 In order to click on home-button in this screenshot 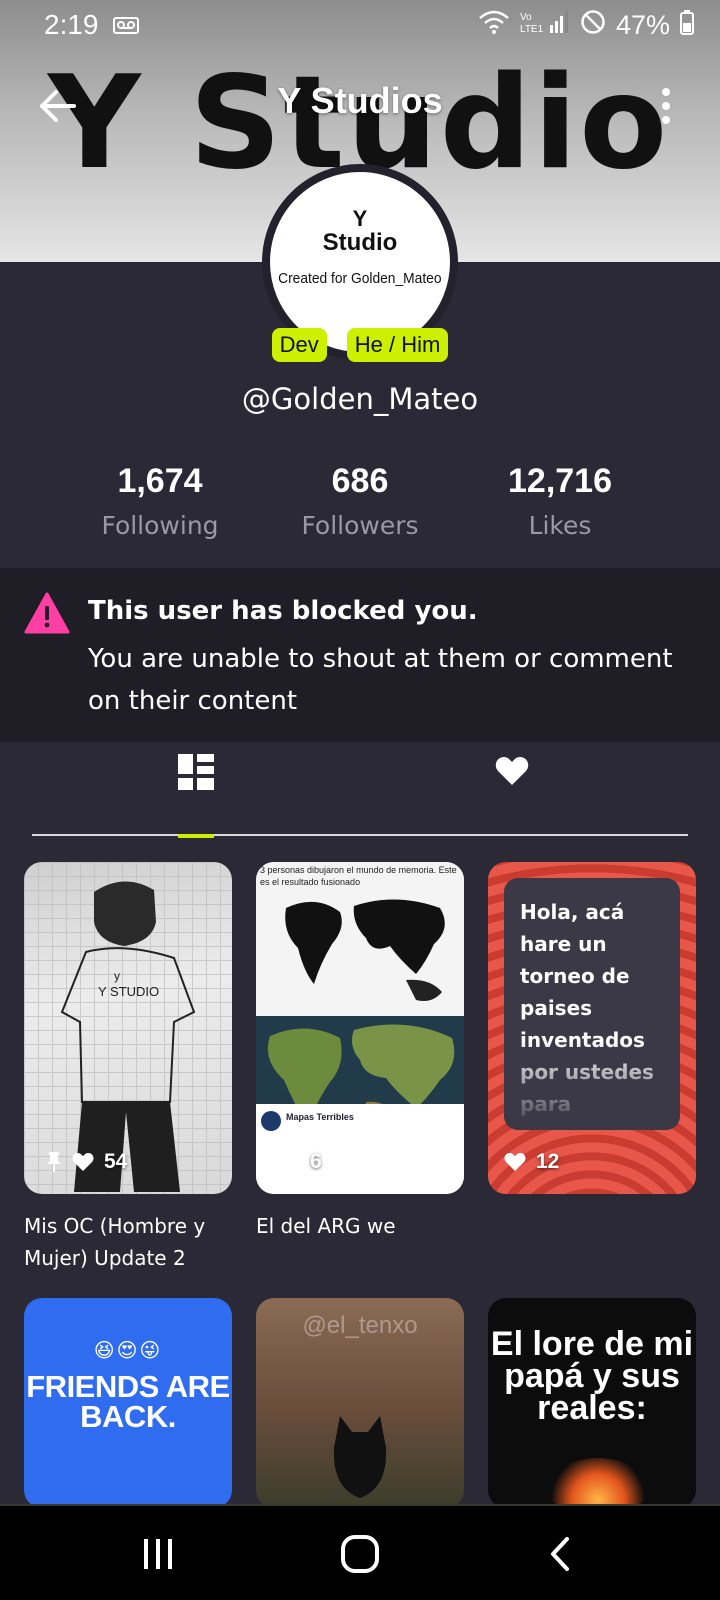, I will do `click(360, 1554)`.